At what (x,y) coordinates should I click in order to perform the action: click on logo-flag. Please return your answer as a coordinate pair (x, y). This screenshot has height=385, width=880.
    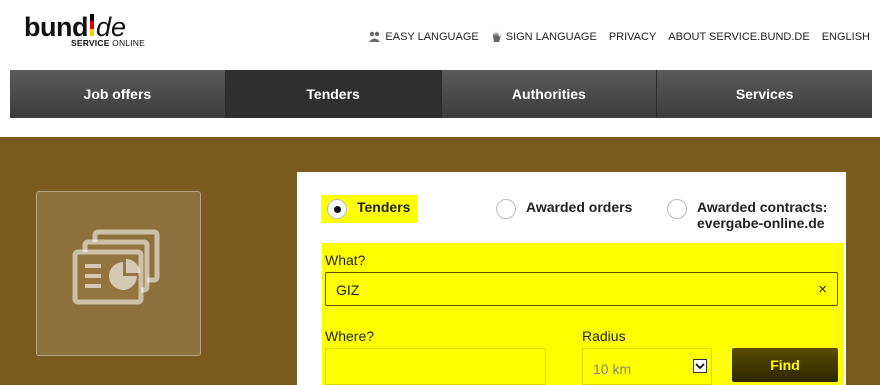
    Looking at the image, I should click on (92, 25).